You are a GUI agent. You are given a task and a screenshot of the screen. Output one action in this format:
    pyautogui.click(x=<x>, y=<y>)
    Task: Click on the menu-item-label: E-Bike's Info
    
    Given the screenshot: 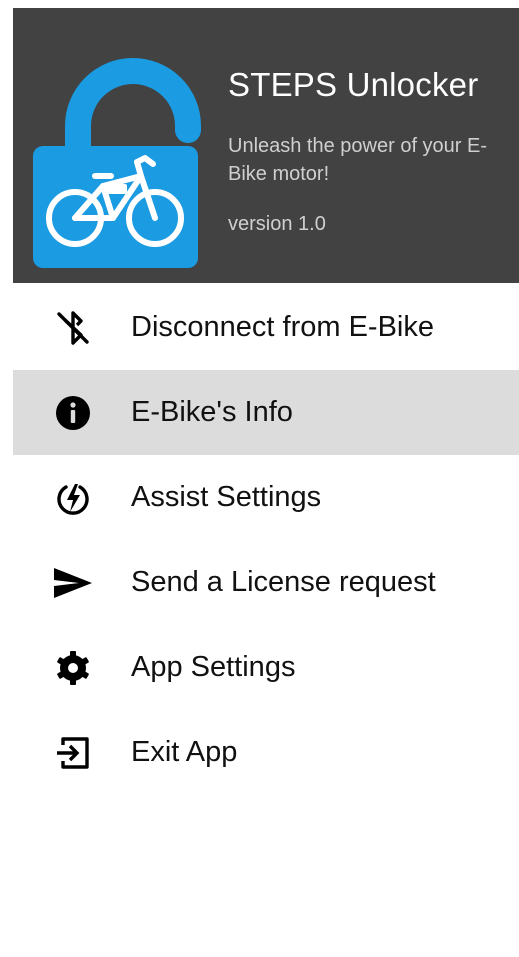 What is the action you would take?
    pyautogui.click(x=212, y=412)
    